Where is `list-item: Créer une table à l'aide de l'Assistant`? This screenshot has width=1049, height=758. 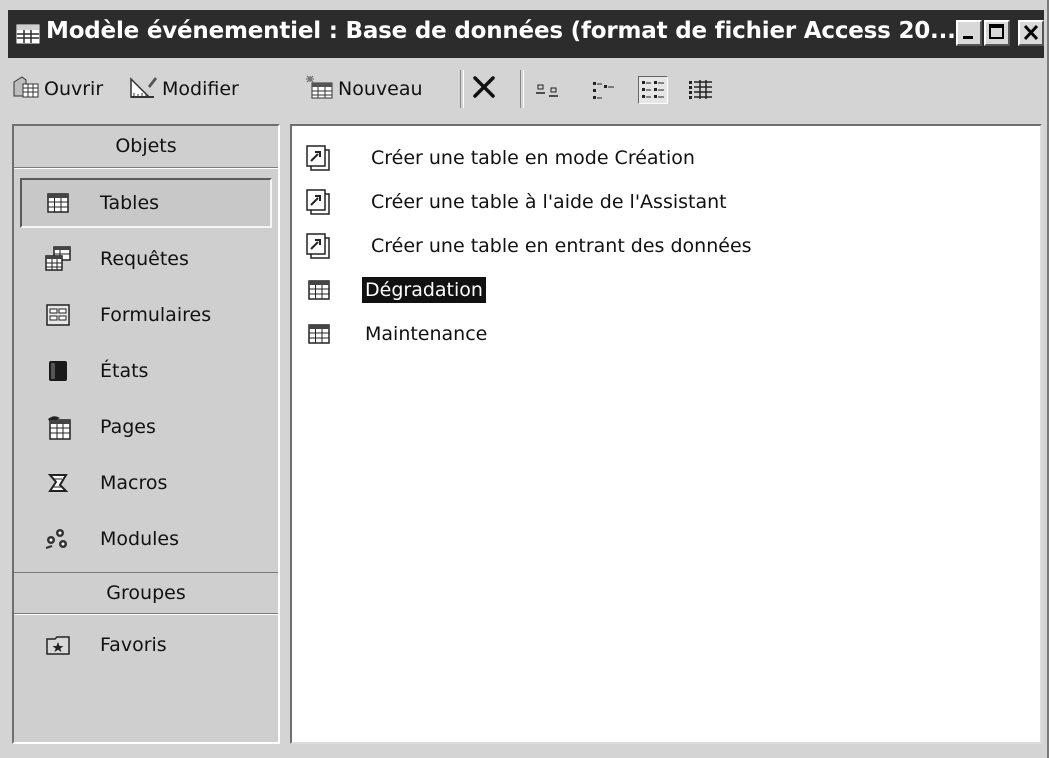 list-item: Créer une table à l'aide de l'Assistant is located at coordinates (517, 202).